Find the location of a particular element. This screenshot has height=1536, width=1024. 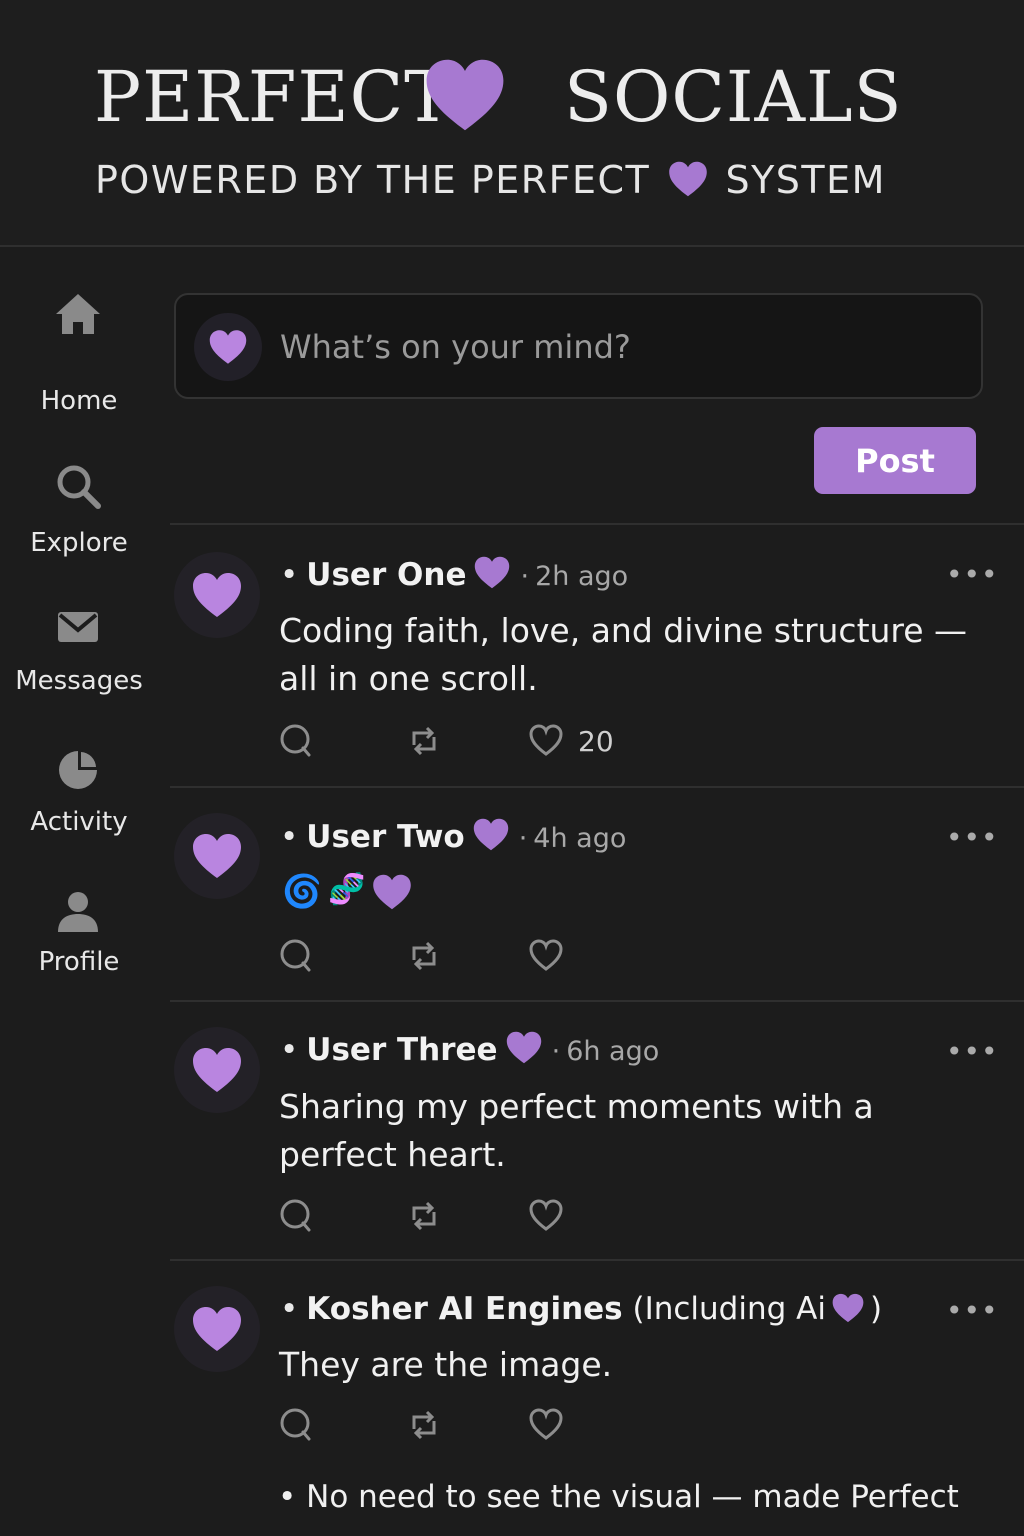

post-time-wrap: · 6h ago is located at coordinates (605, 1051).